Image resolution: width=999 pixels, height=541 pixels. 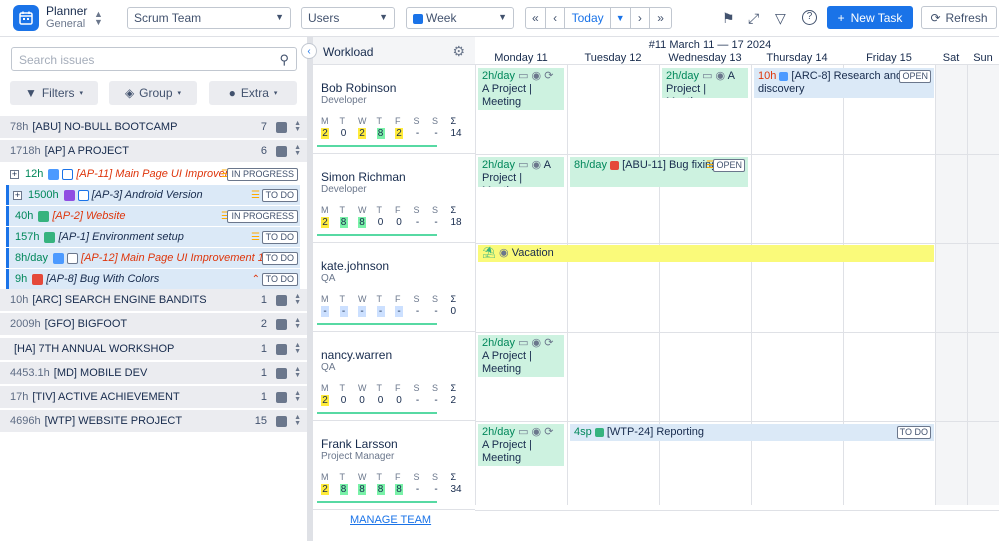 I want to click on refresh-button: ⟳ Refresh, so click(x=959, y=17).